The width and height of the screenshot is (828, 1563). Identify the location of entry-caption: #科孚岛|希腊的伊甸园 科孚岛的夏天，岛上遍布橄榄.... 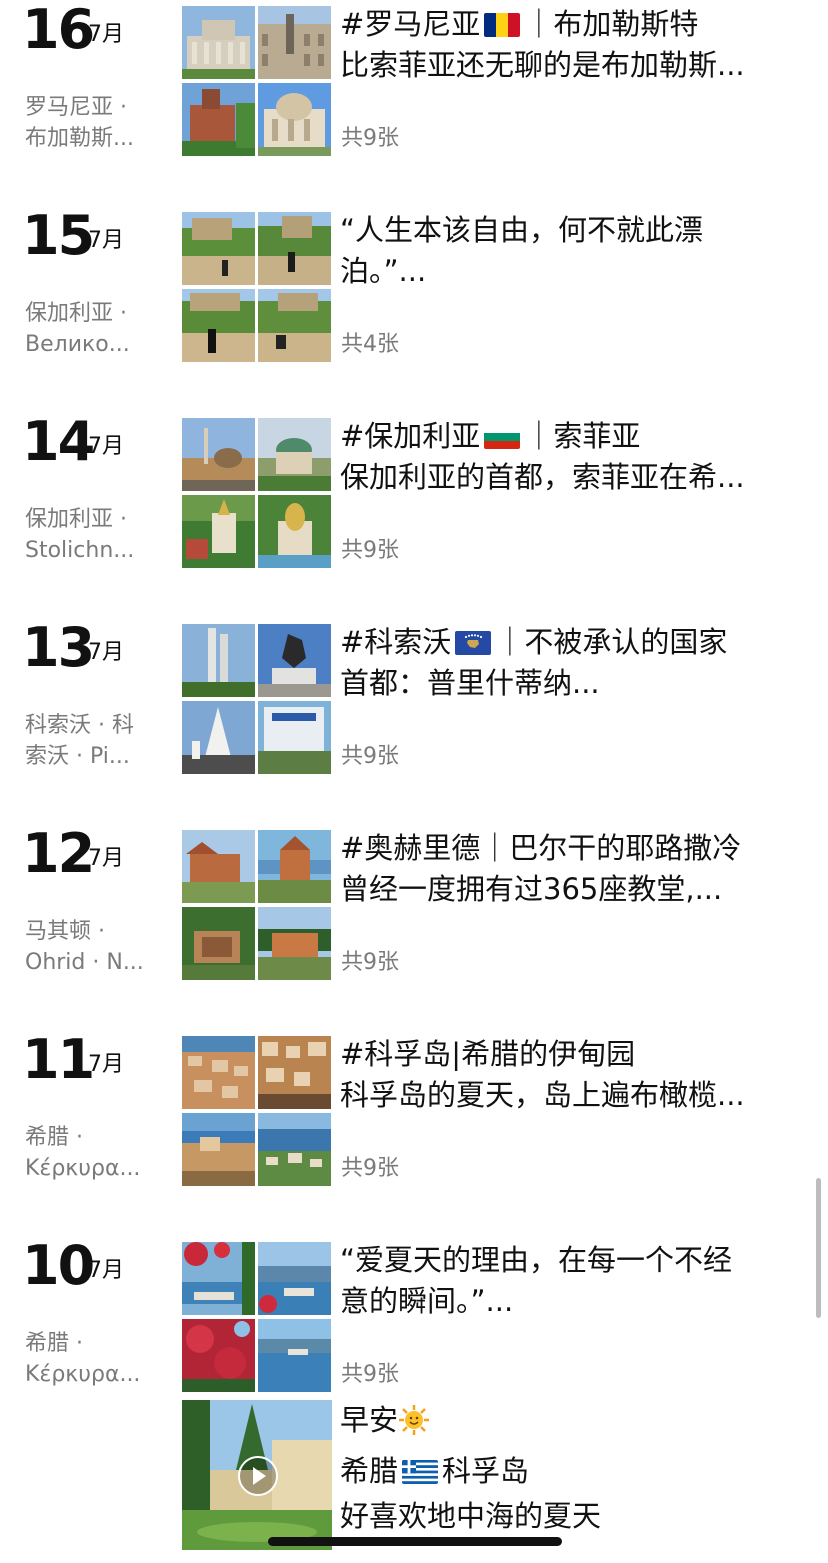
(569, 1075).